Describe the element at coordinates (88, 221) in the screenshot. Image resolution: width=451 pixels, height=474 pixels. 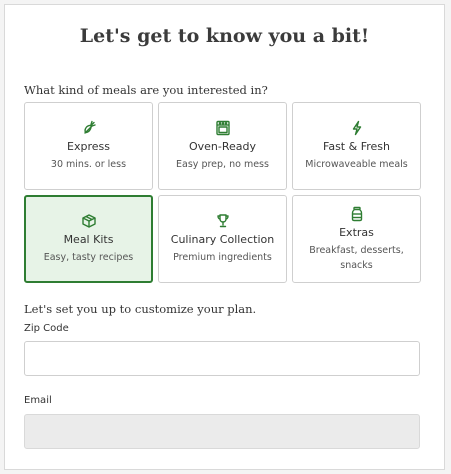
I see `box-icon` at that location.